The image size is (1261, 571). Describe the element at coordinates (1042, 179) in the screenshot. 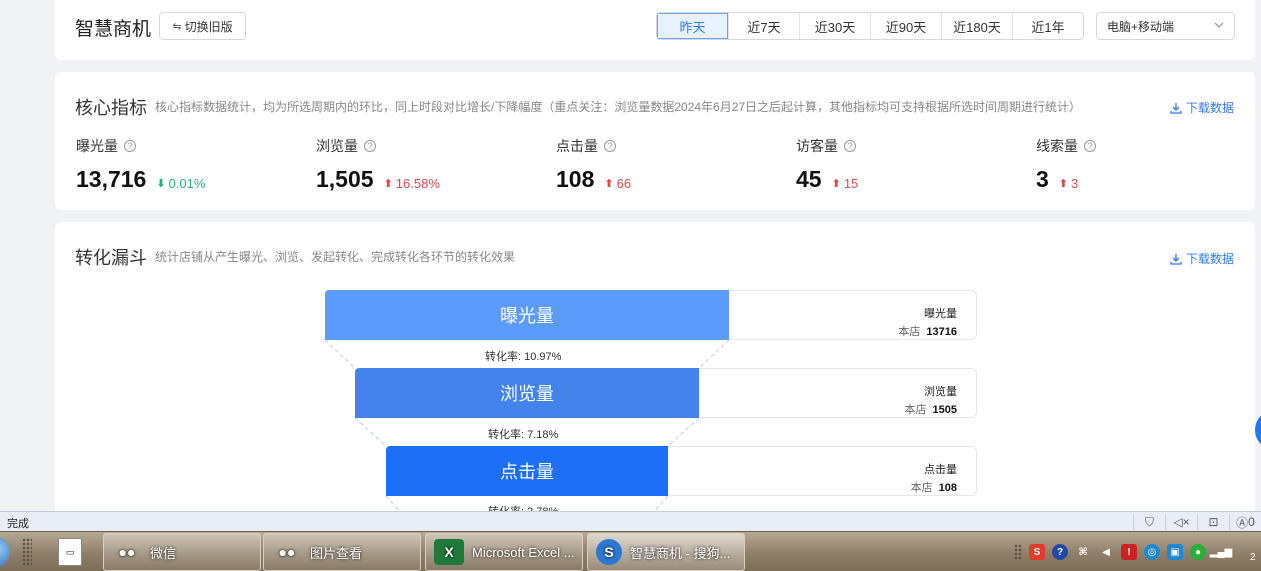

I see `metric-value: 3` at that location.